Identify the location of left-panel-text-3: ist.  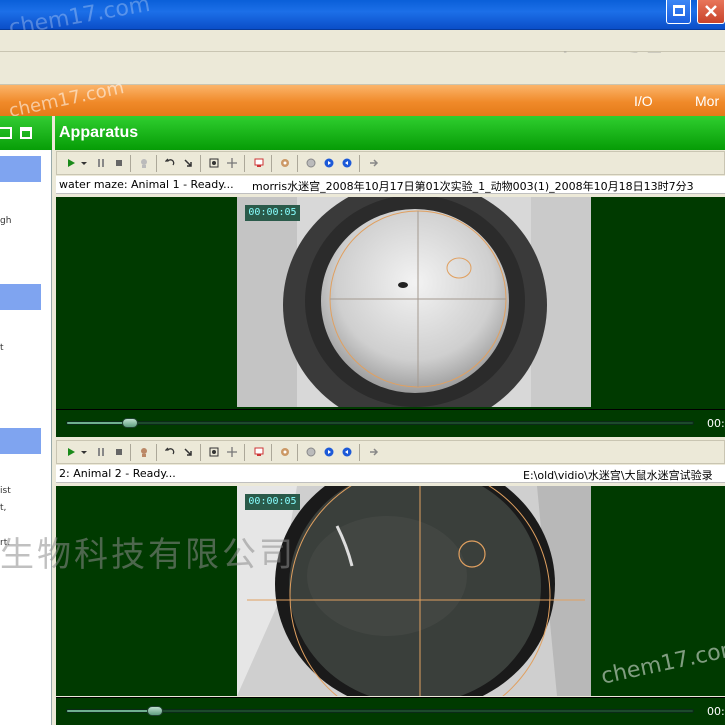
(5, 491).